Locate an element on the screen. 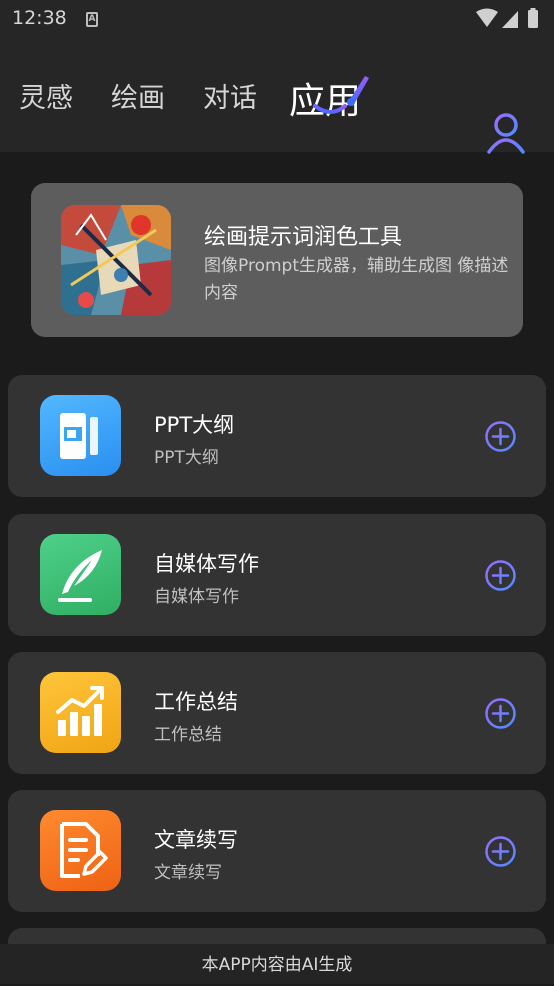  user-profile-icon is located at coordinates (506, 134).